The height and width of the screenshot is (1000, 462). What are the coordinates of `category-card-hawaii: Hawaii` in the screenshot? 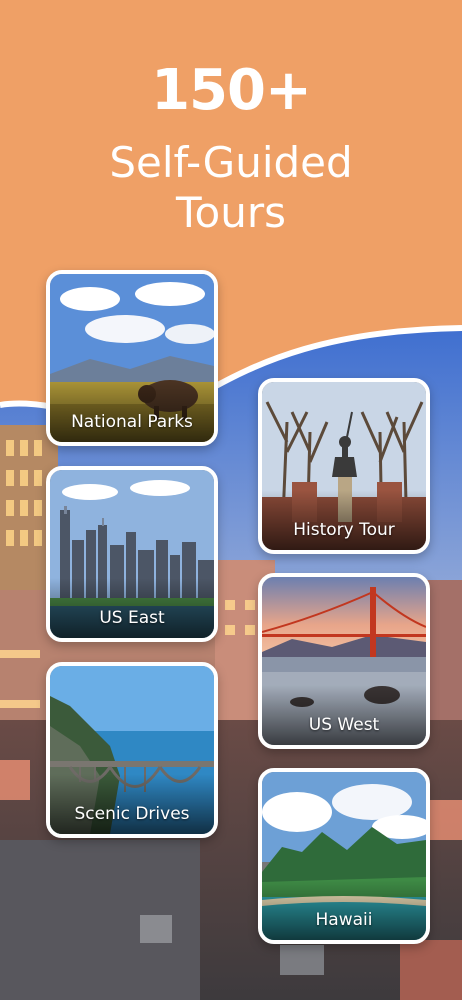 It's located at (344, 856).